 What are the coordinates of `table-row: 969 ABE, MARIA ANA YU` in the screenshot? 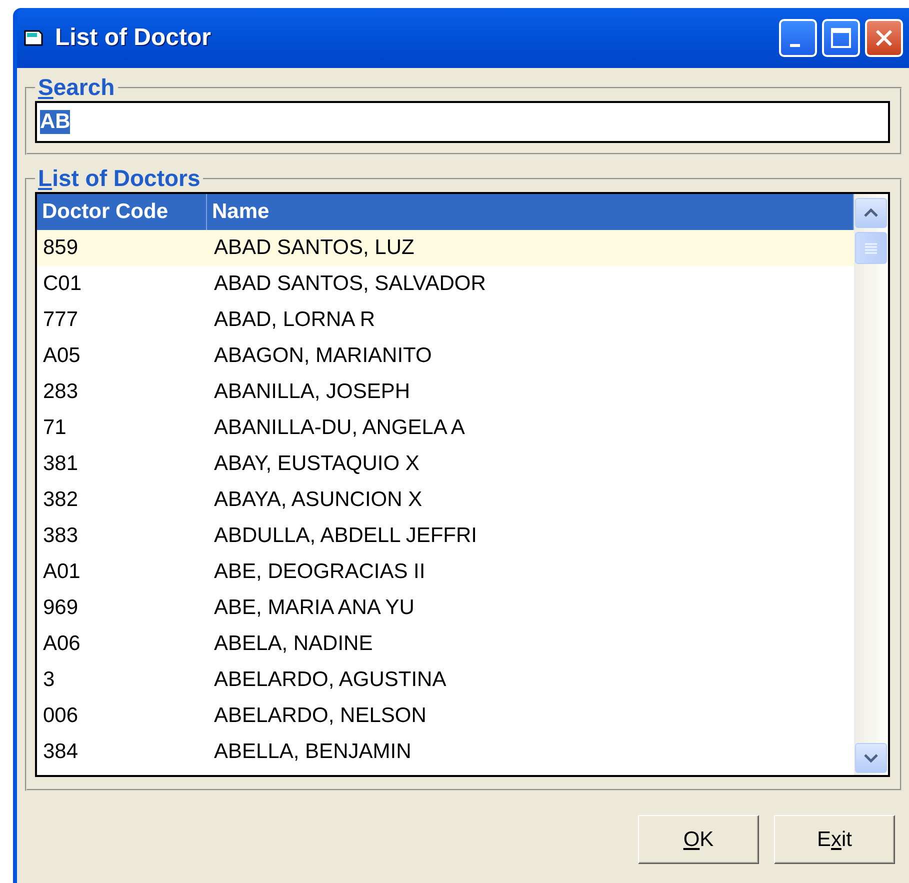 It's located at (445, 608).